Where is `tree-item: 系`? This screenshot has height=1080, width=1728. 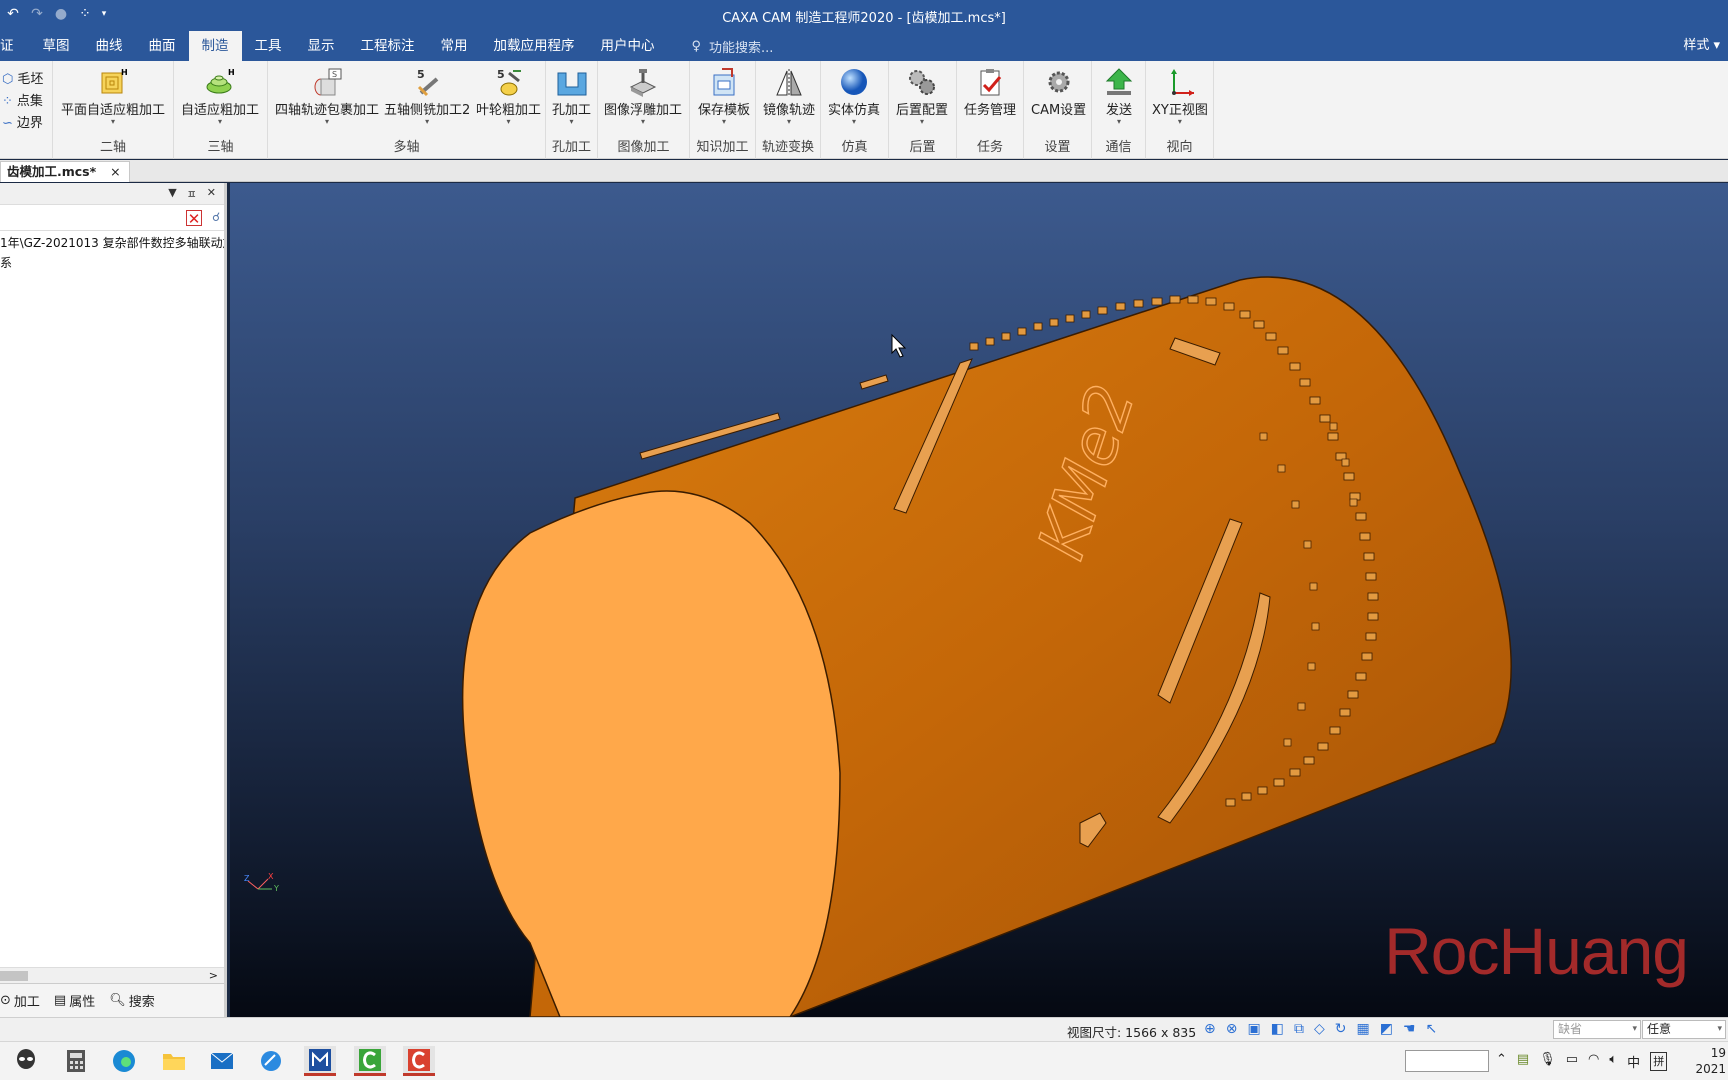 tree-item: 系 is located at coordinates (112, 263).